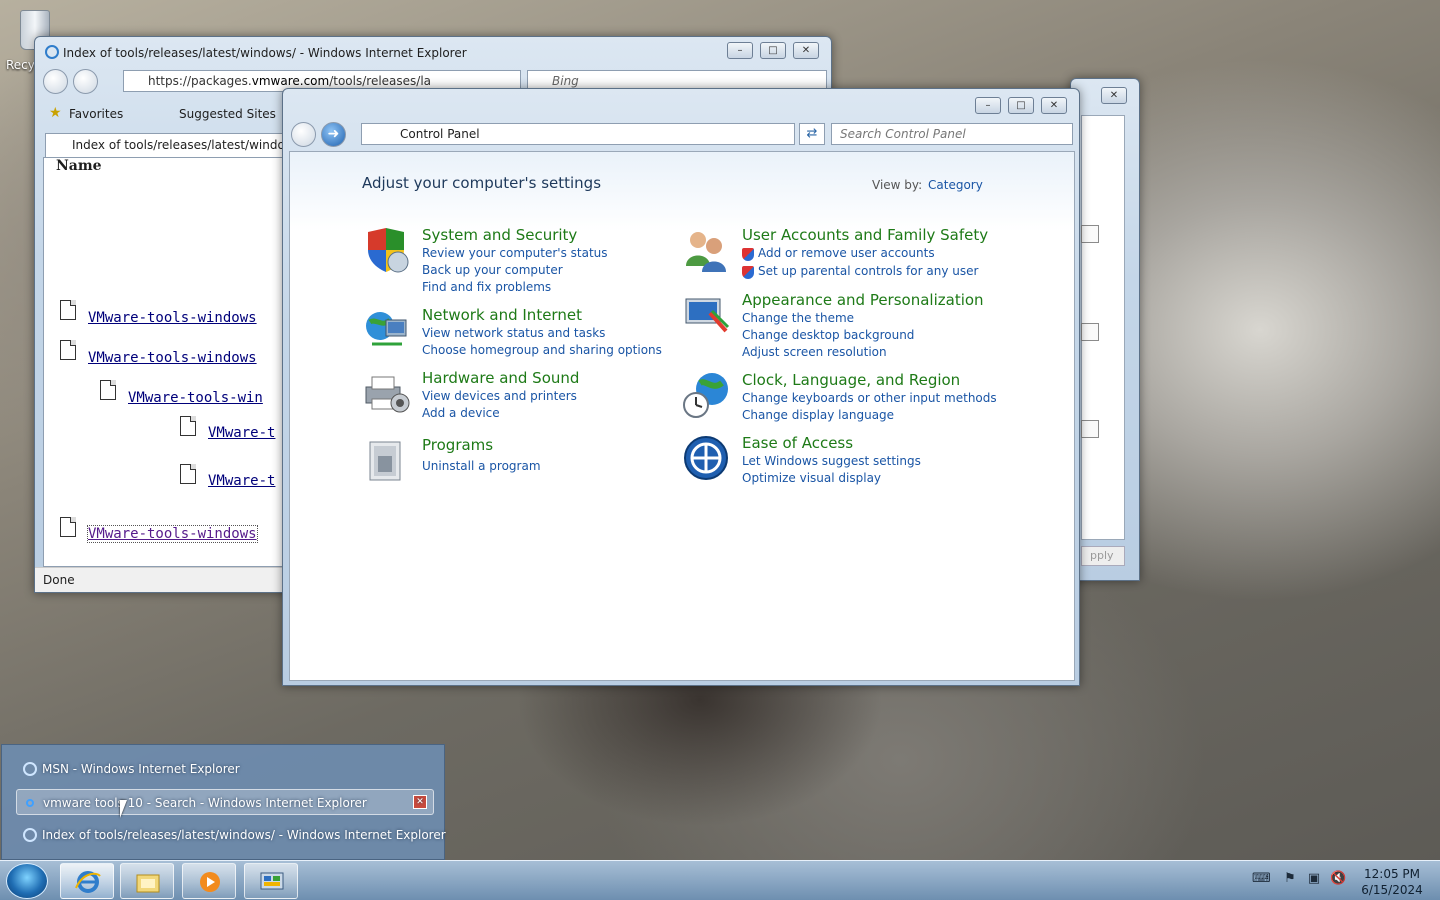  I want to click on apply-button: pply, so click(1103, 556).